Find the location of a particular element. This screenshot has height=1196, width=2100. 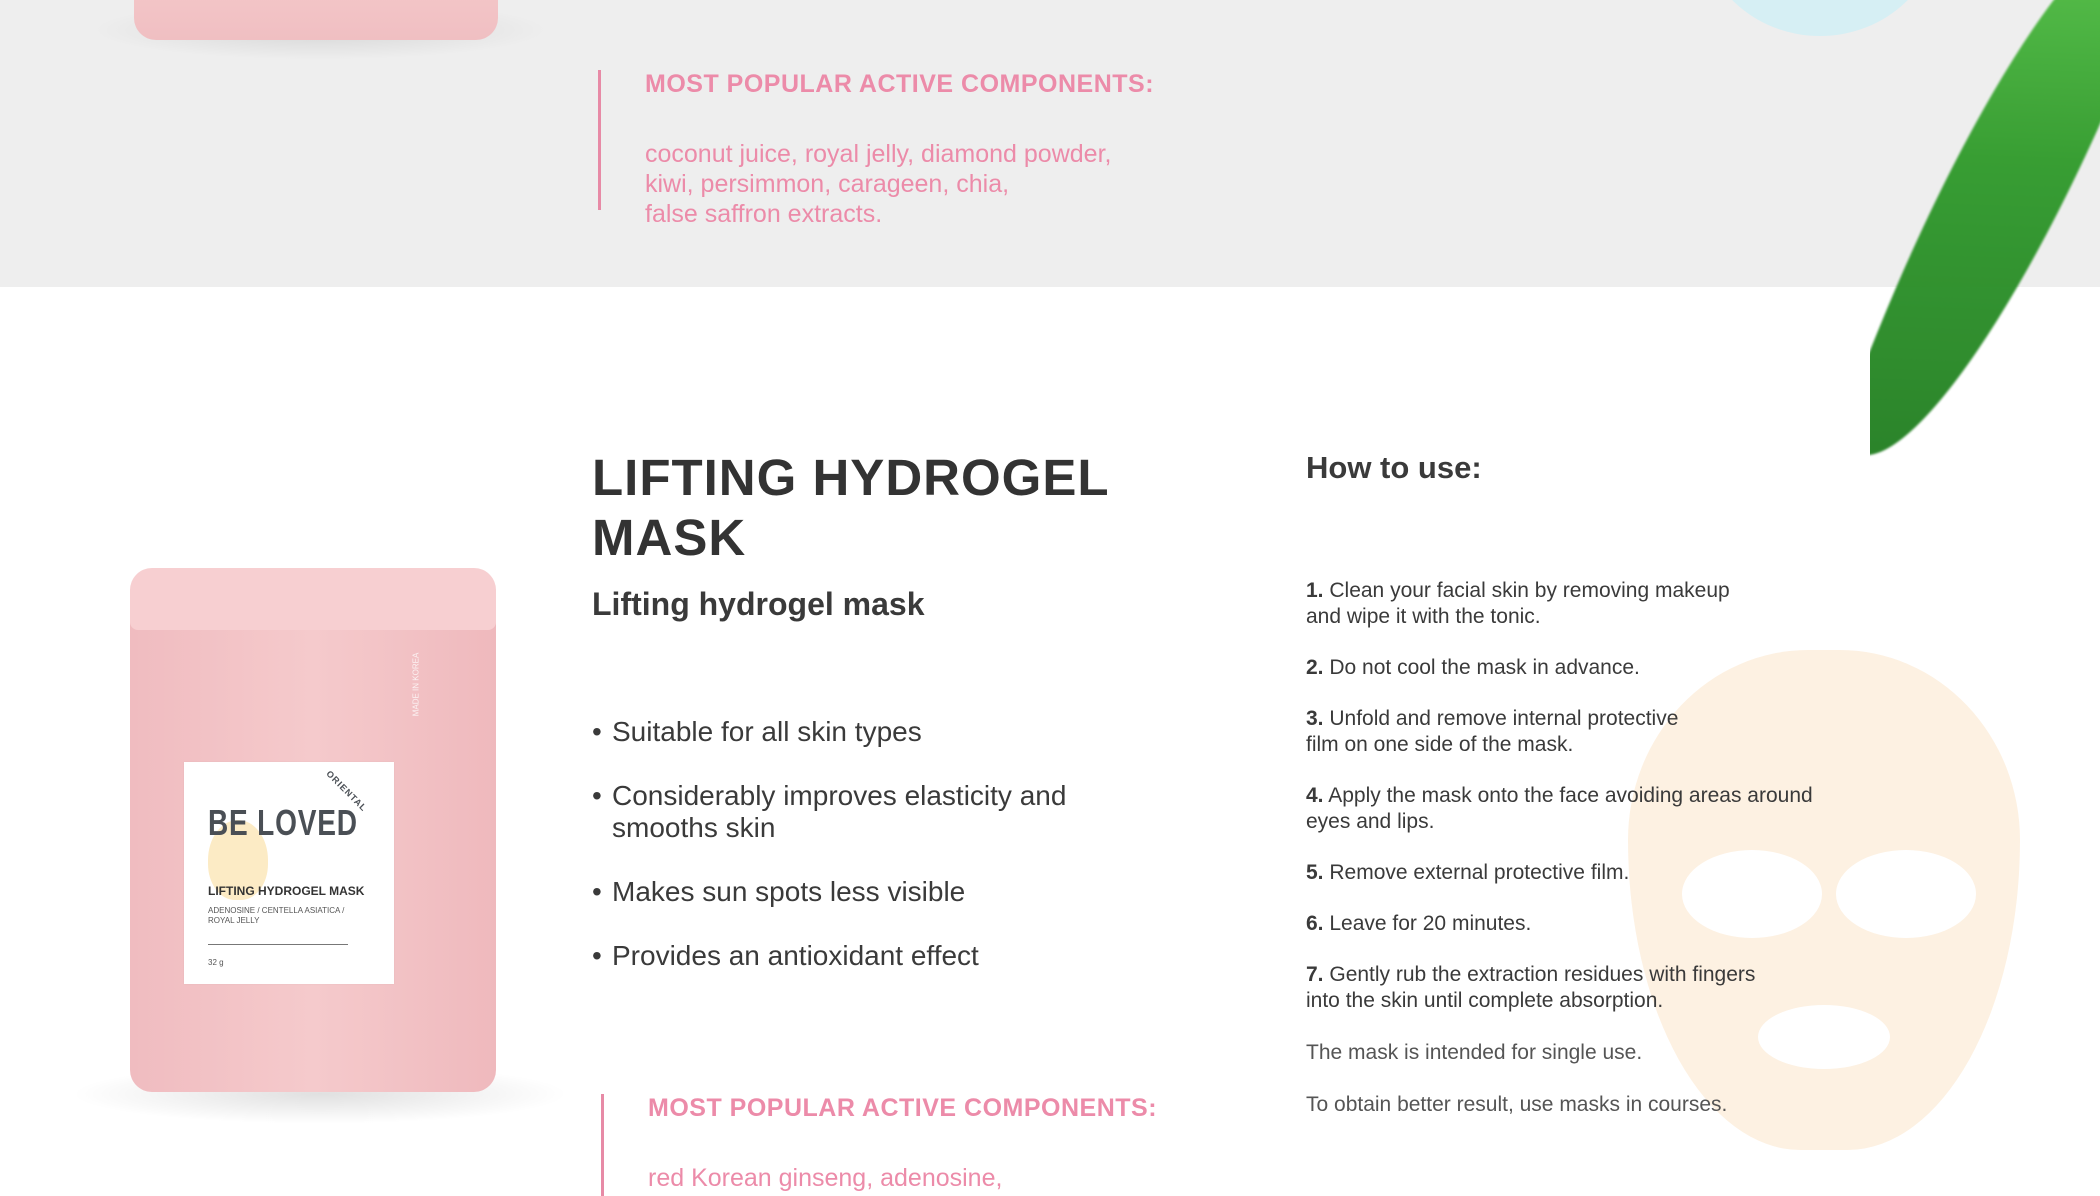

step-number: 7. is located at coordinates (1315, 974).